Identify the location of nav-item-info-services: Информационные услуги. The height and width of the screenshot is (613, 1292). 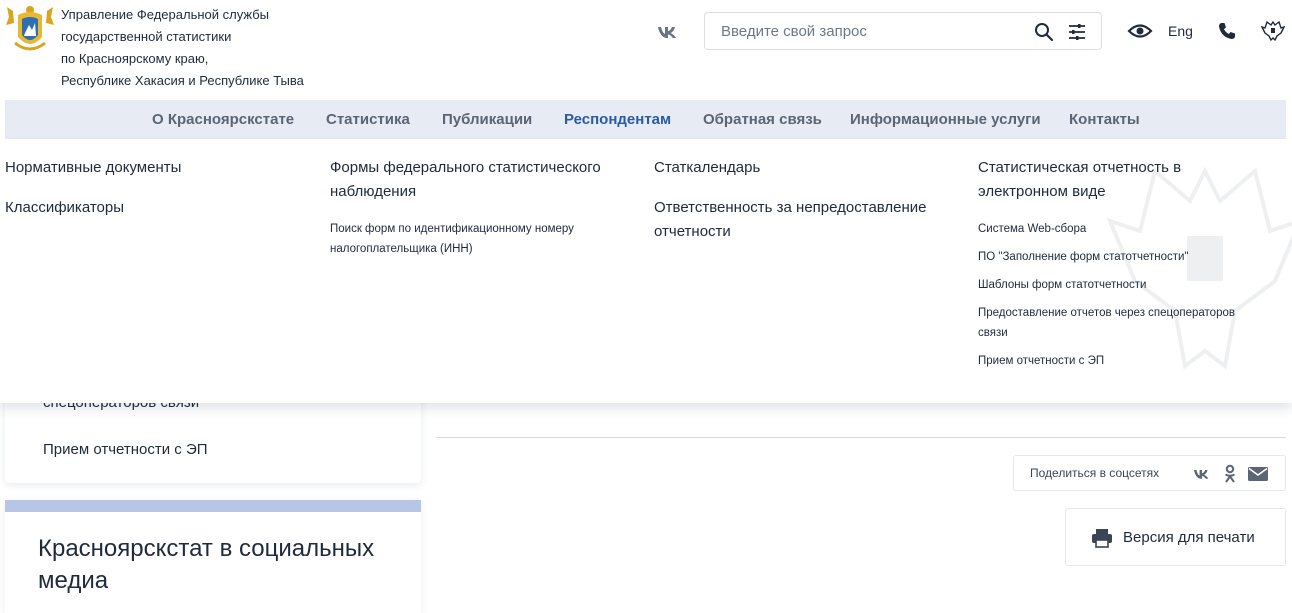
(945, 119).